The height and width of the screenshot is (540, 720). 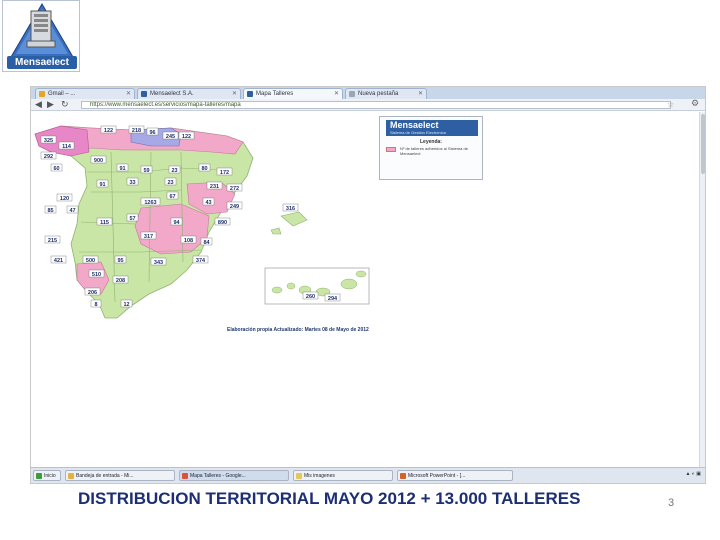 I want to click on new-tab-favicon-icon, so click(x=352, y=94).